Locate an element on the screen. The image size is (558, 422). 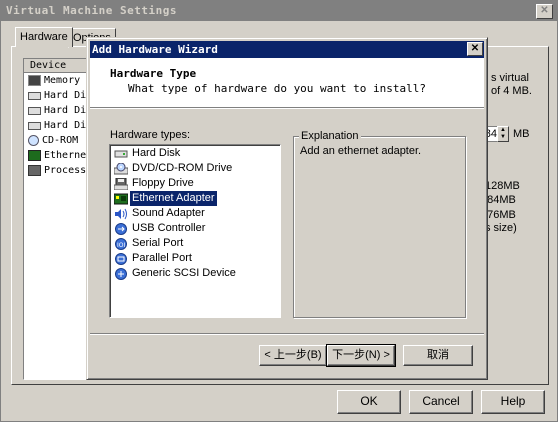
wizard-close-button: ✕ is located at coordinates (475, 49).